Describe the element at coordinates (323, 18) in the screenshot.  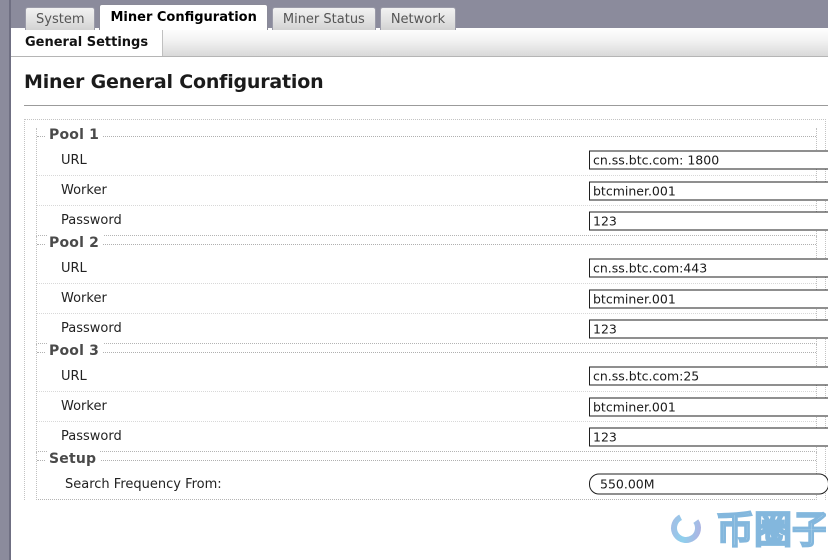
I see `tab-miner-status: Miner Status` at that location.